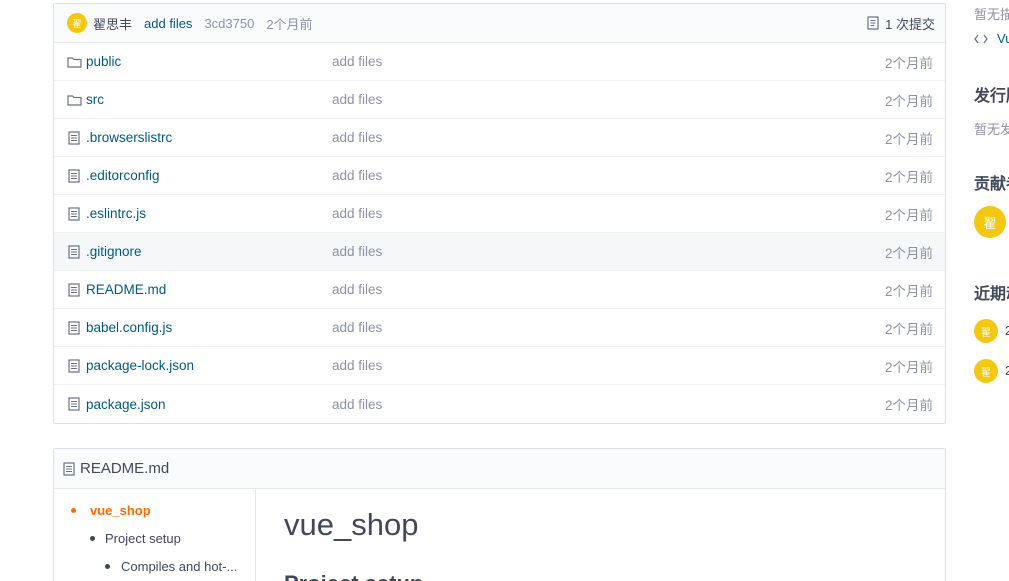 The image size is (1009, 581). Describe the element at coordinates (873, 23) in the screenshot. I see `commit-history-icon` at that location.